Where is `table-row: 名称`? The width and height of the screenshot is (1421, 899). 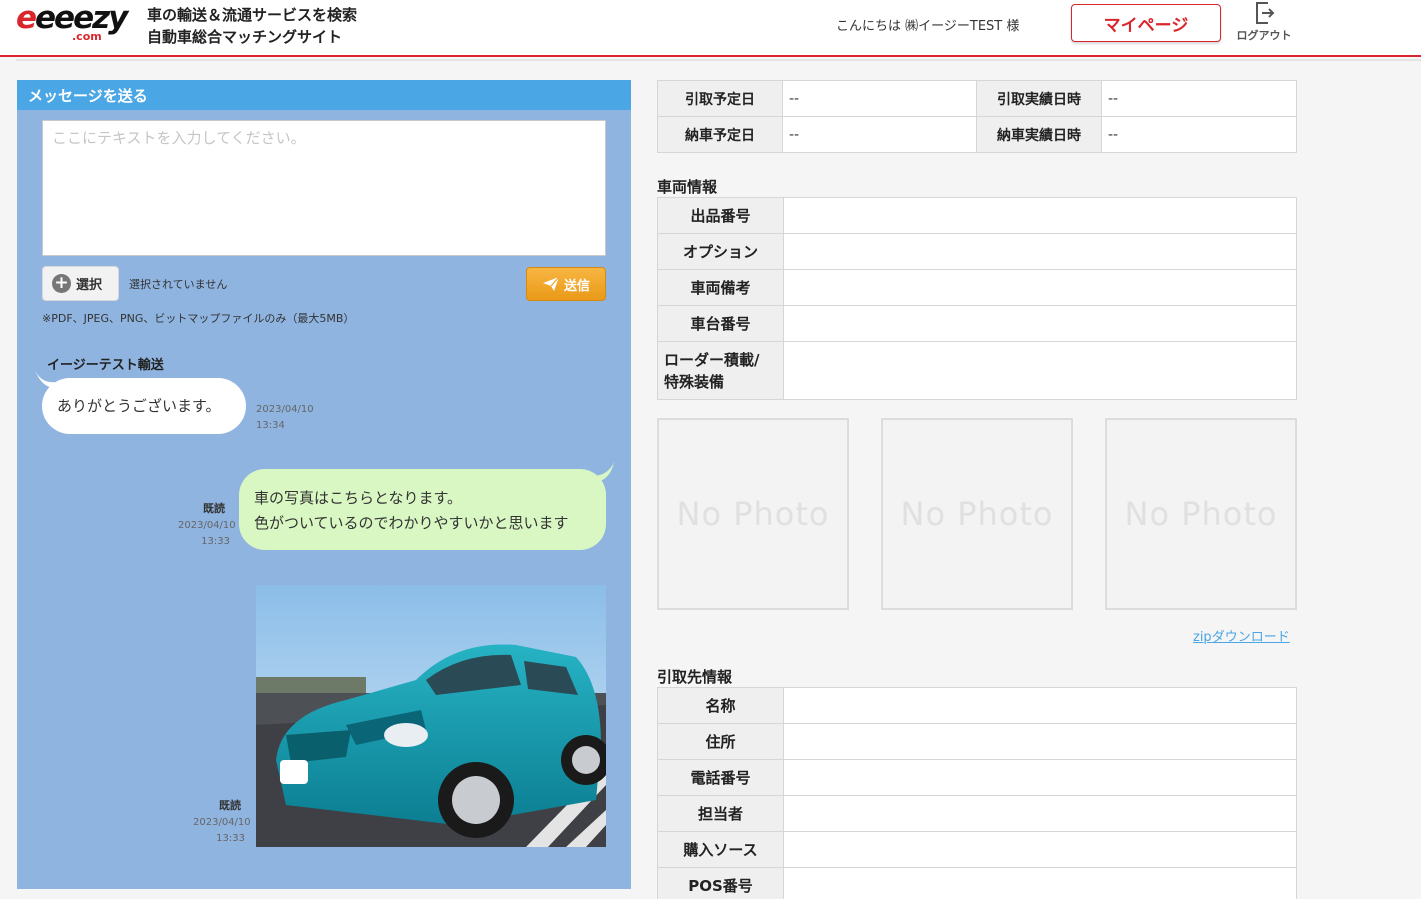 table-row: 名称 is located at coordinates (977, 705).